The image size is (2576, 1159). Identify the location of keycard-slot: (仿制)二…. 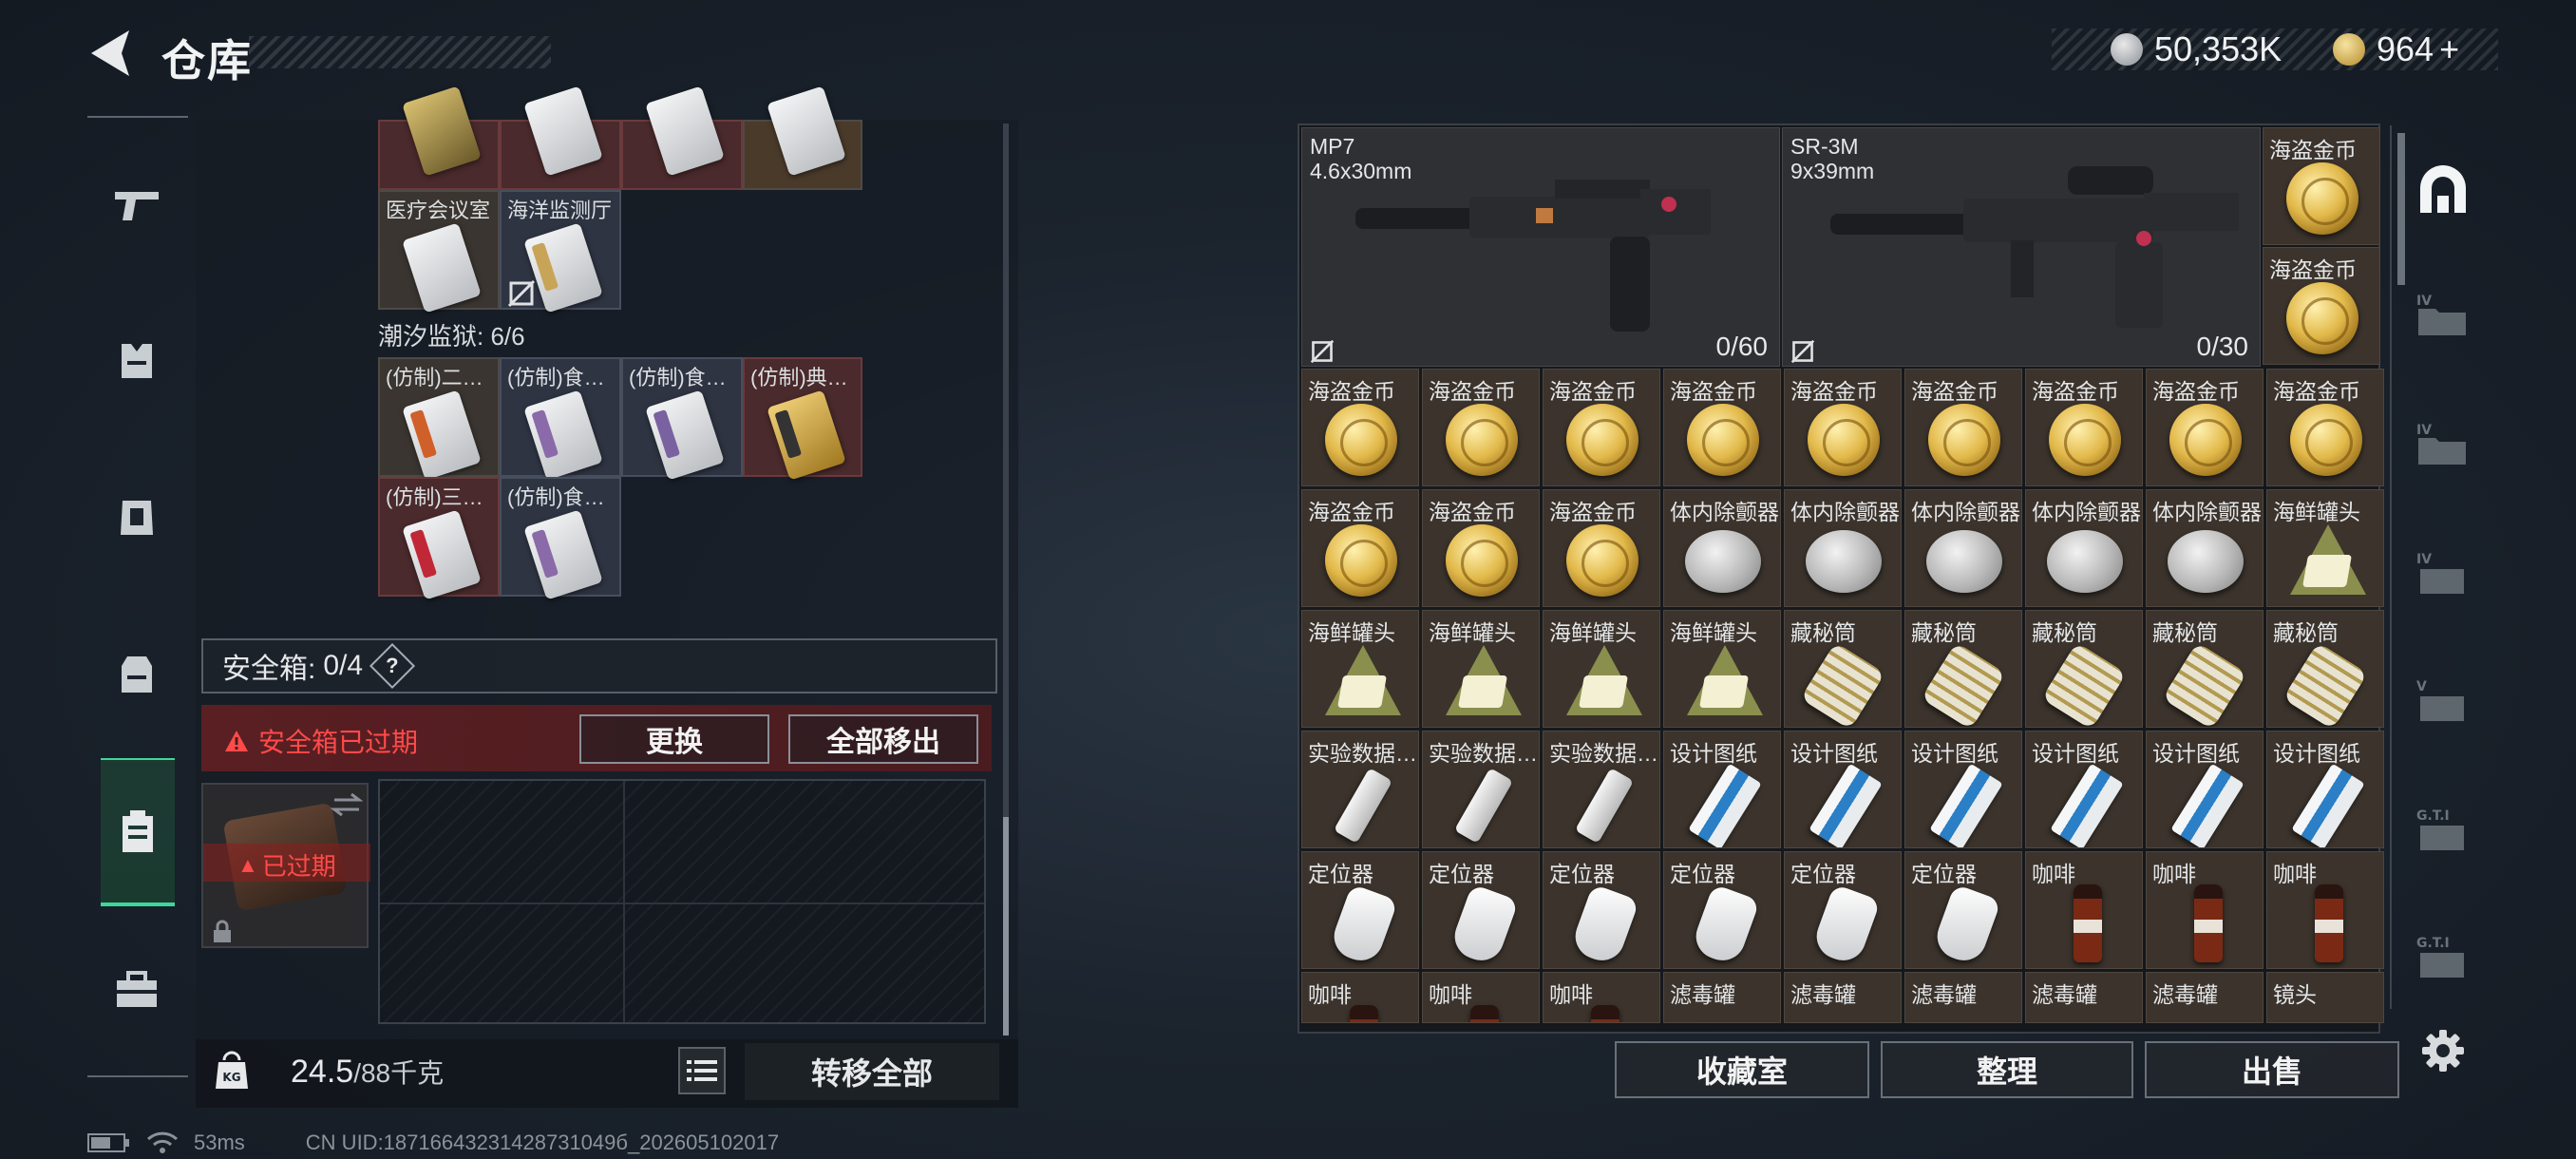
(439, 419).